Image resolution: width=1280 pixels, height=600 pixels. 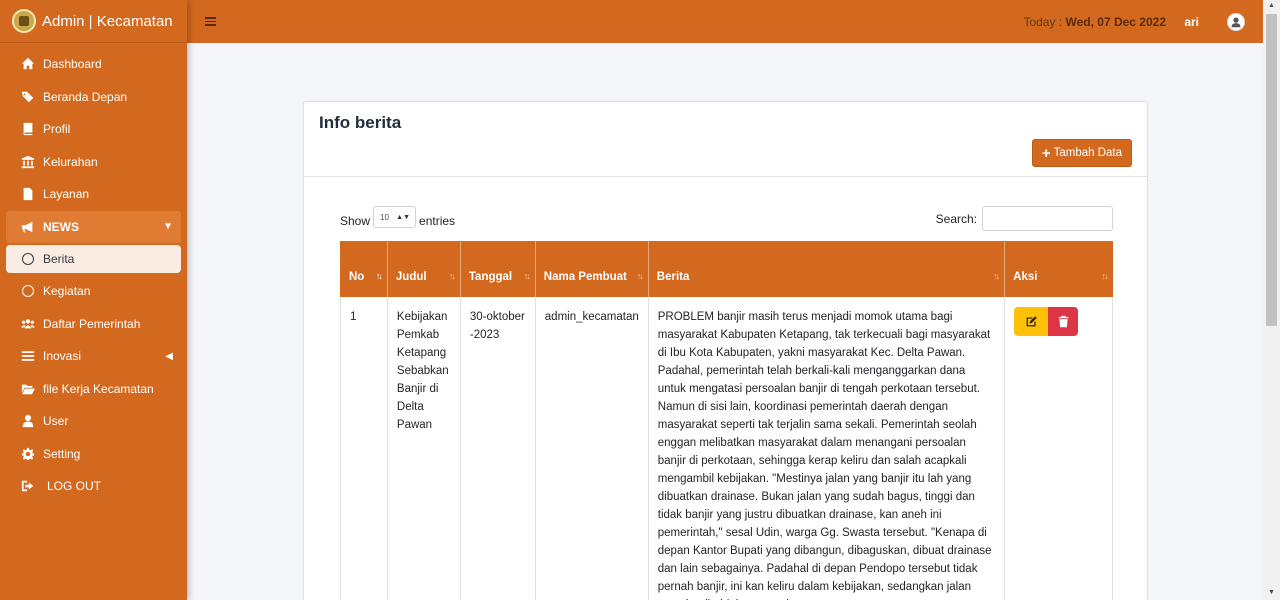 What do you see at coordinates (210, 21) in the screenshot?
I see `menu-toggle-icon` at bounding box center [210, 21].